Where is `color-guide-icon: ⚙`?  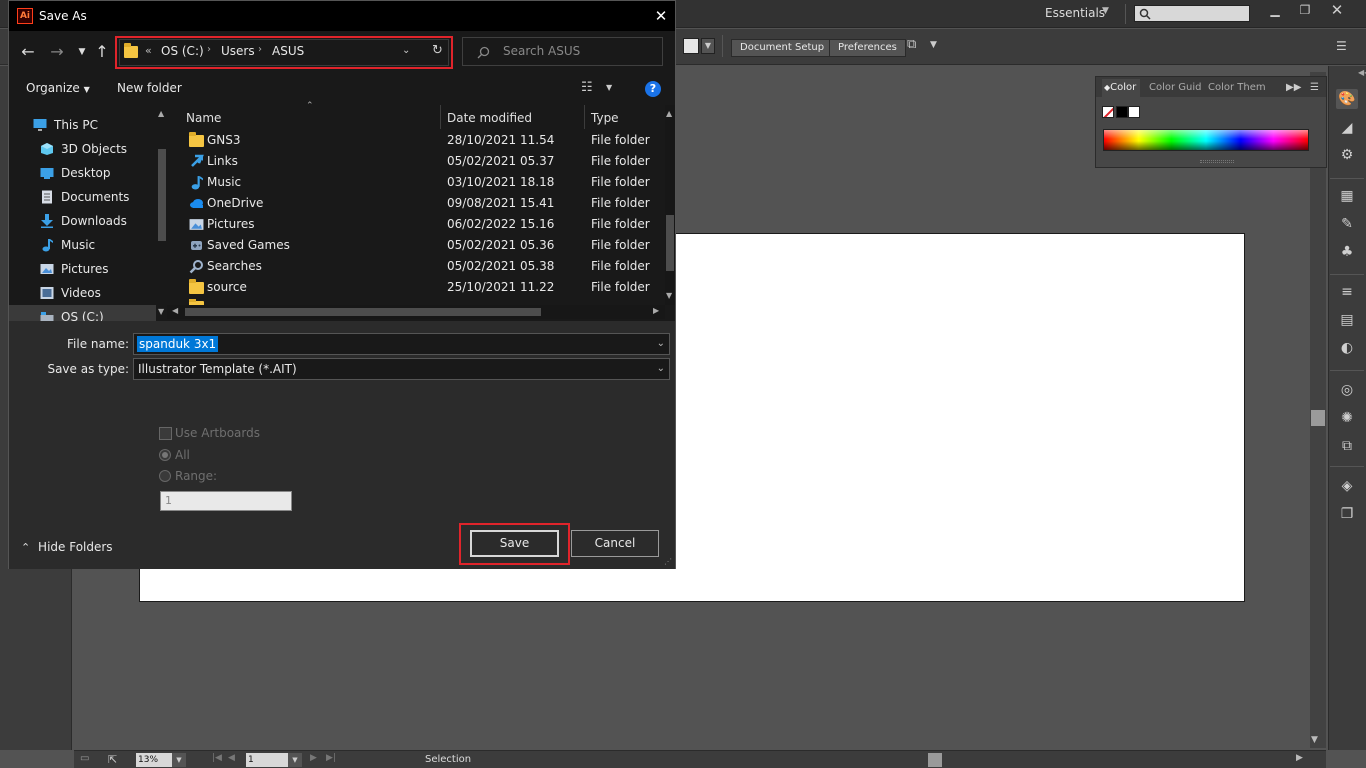
color-guide-icon: ⚙ is located at coordinates (1347, 155).